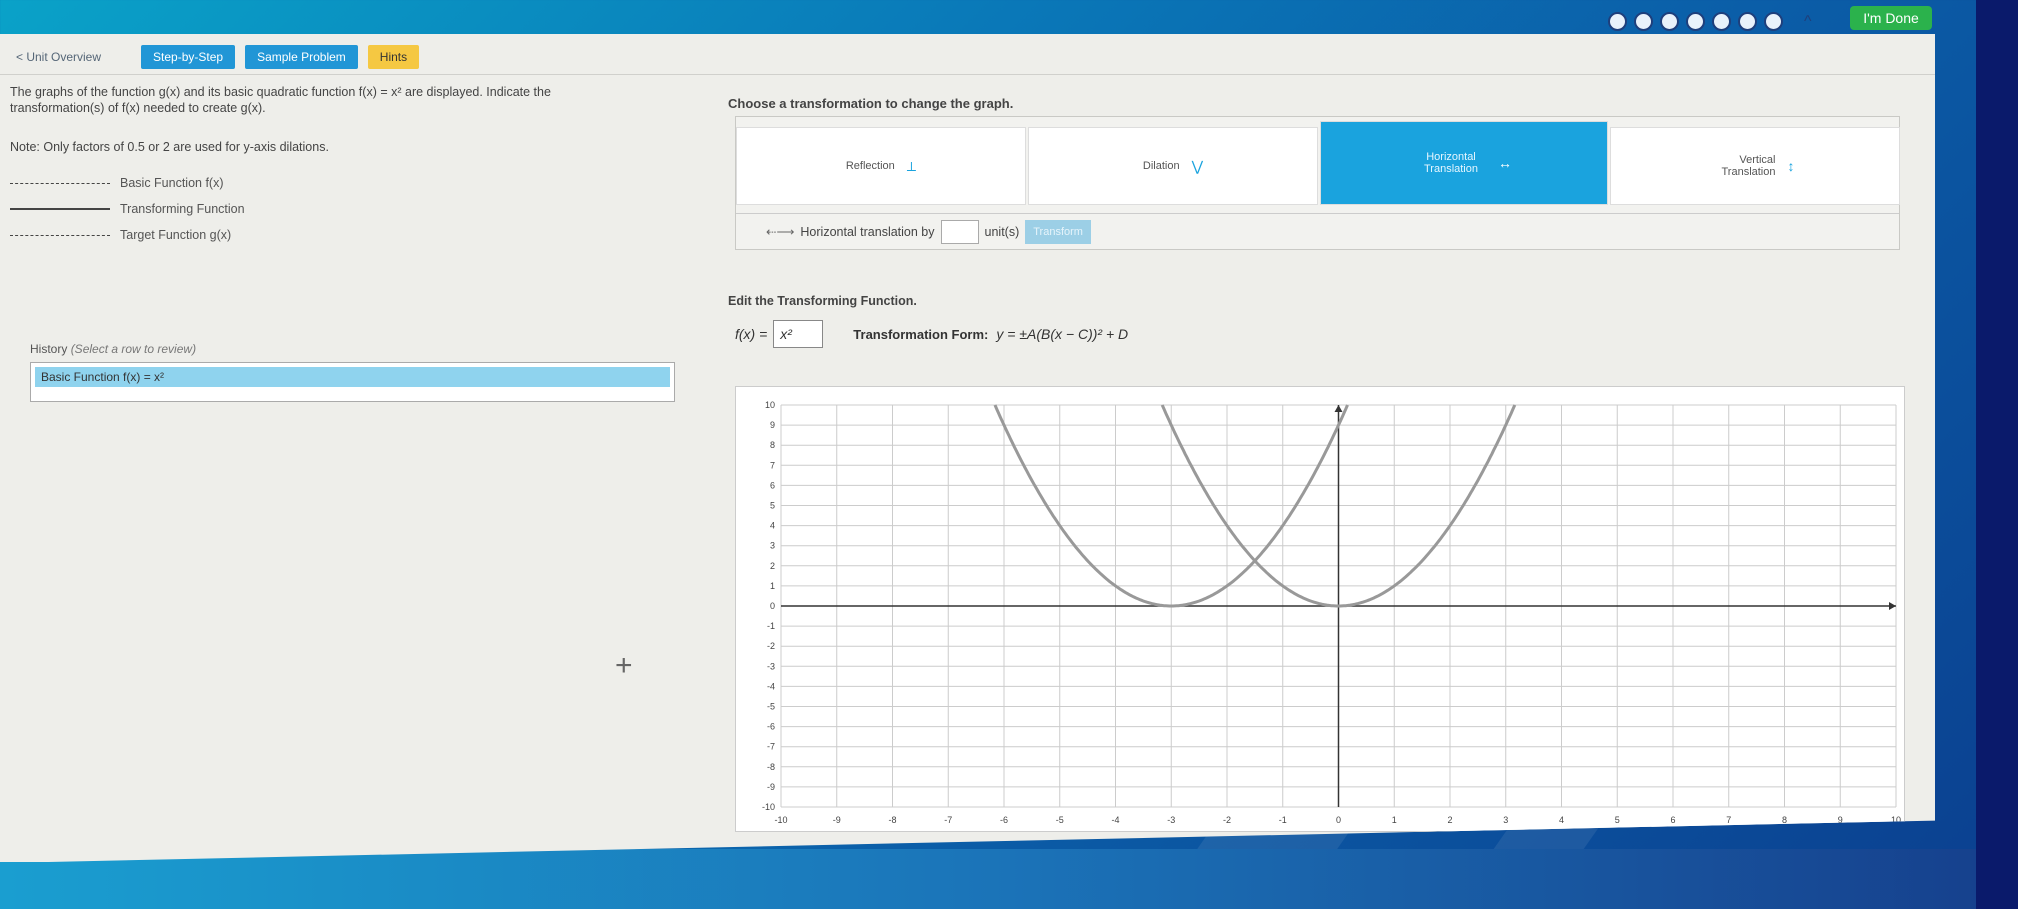  What do you see at coordinates (345, 183) in the screenshot?
I see `legend-item: Basic Function f(x)` at bounding box center [345, 183].